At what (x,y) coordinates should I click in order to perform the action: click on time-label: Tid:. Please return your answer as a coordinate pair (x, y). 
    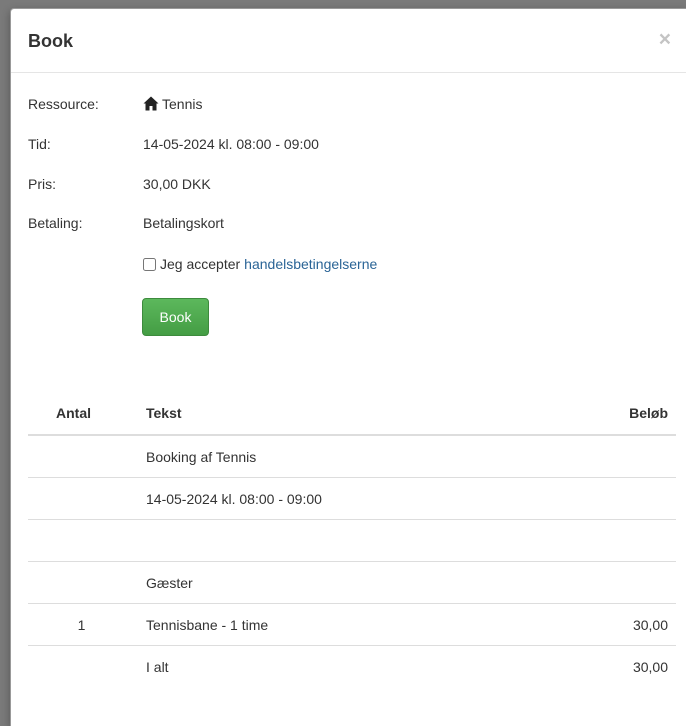
    Looking at the image, I should click on (39, 144).